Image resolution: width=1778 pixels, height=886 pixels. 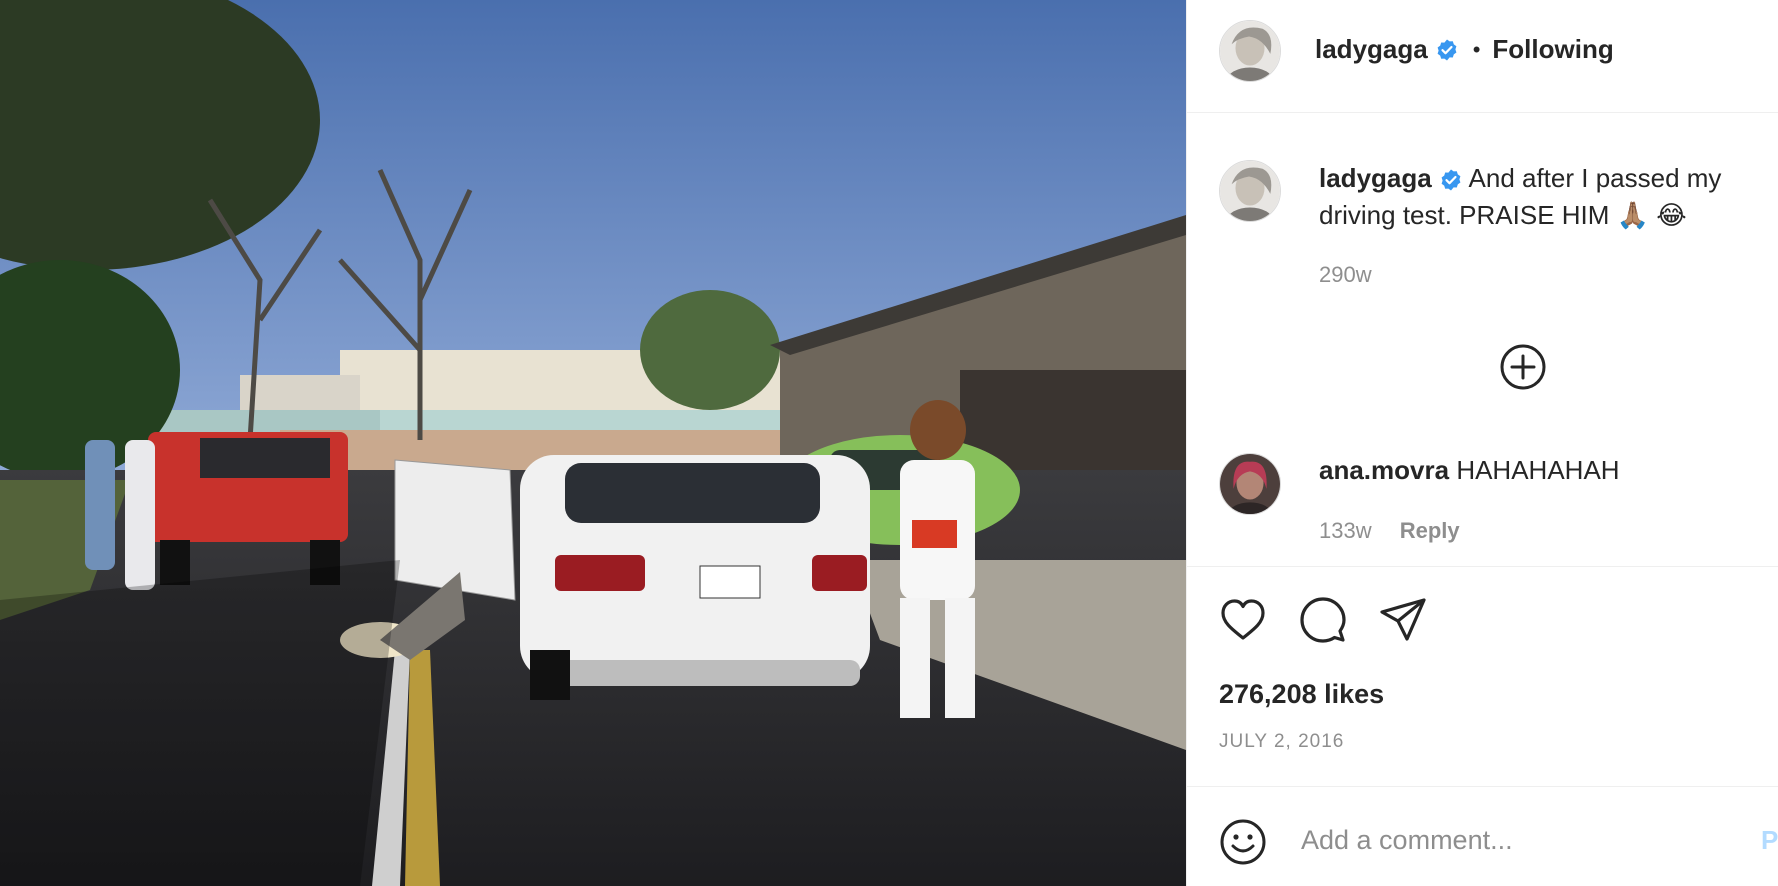 What do you see at coordinates (1430, 530) in the screenshot?
I see `reply-button: Reply` at bounding box center [1430, 530].